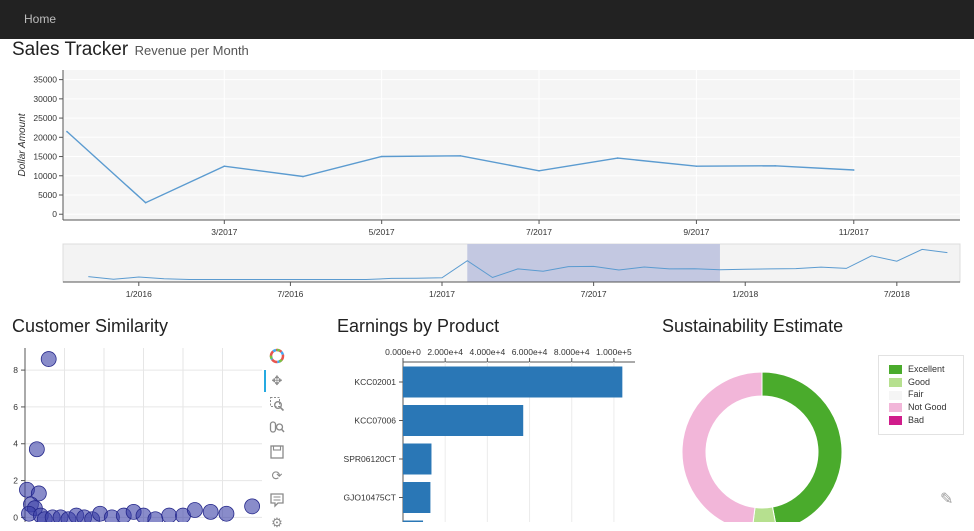 The image size is (974, 531). What do you see at coordinates (130, 50) in the screenshot?
I see `page-title: Sales Tracker Revenue per Month` at bounding box center [130, 50].